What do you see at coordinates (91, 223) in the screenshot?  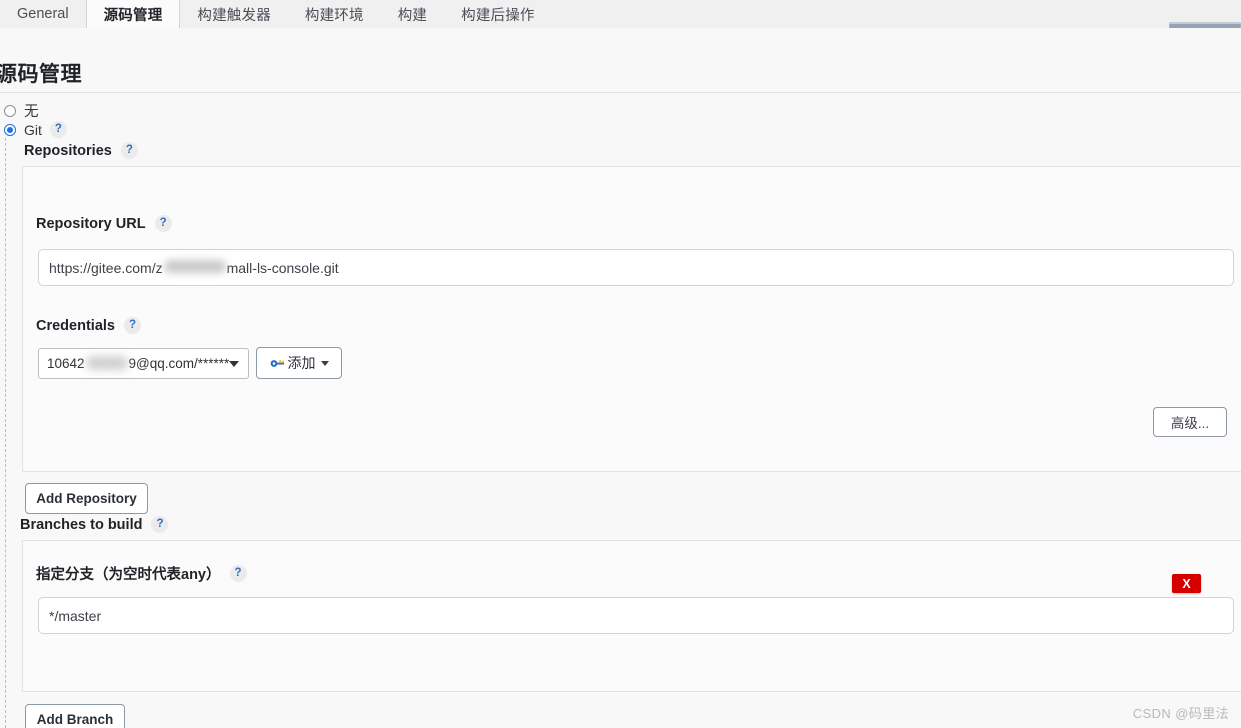 I see `repository-url-label-text: Repository URL` at bounding box center [91, 223].